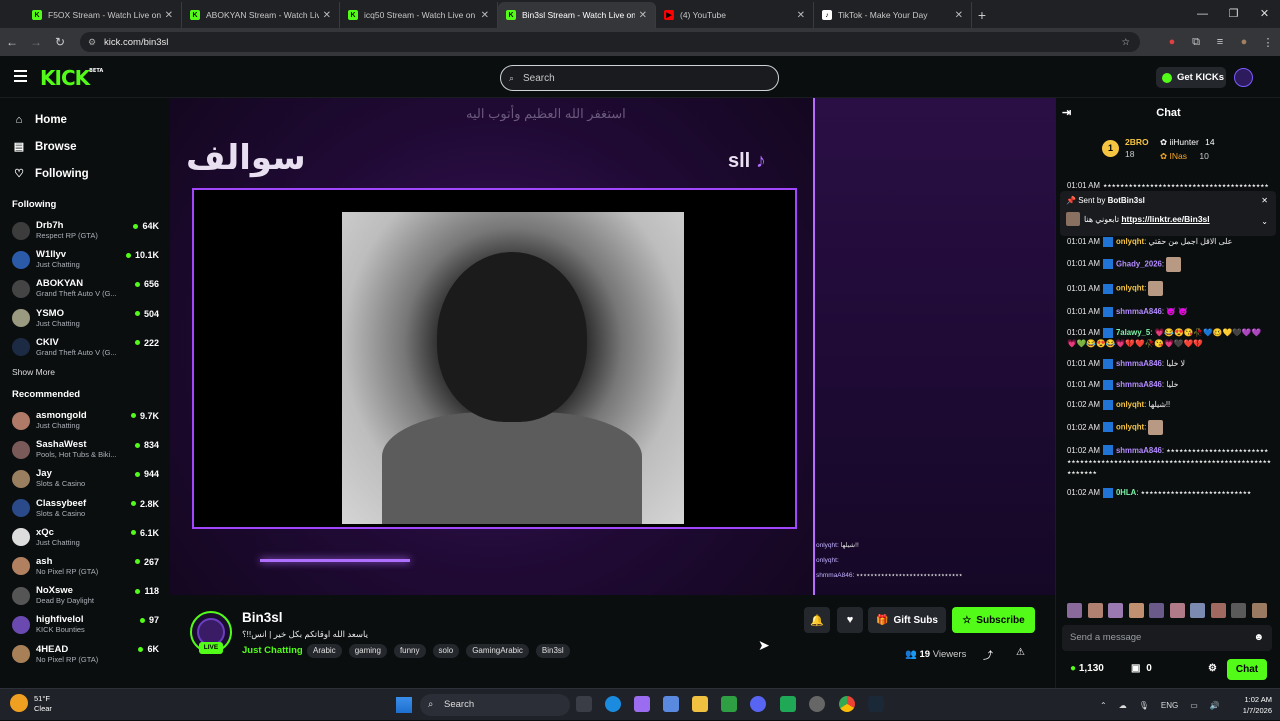  What do you see at coordinates (12, 42) in the screenshot?
I see `back-icon: ←` at bounding box center [12, 42].